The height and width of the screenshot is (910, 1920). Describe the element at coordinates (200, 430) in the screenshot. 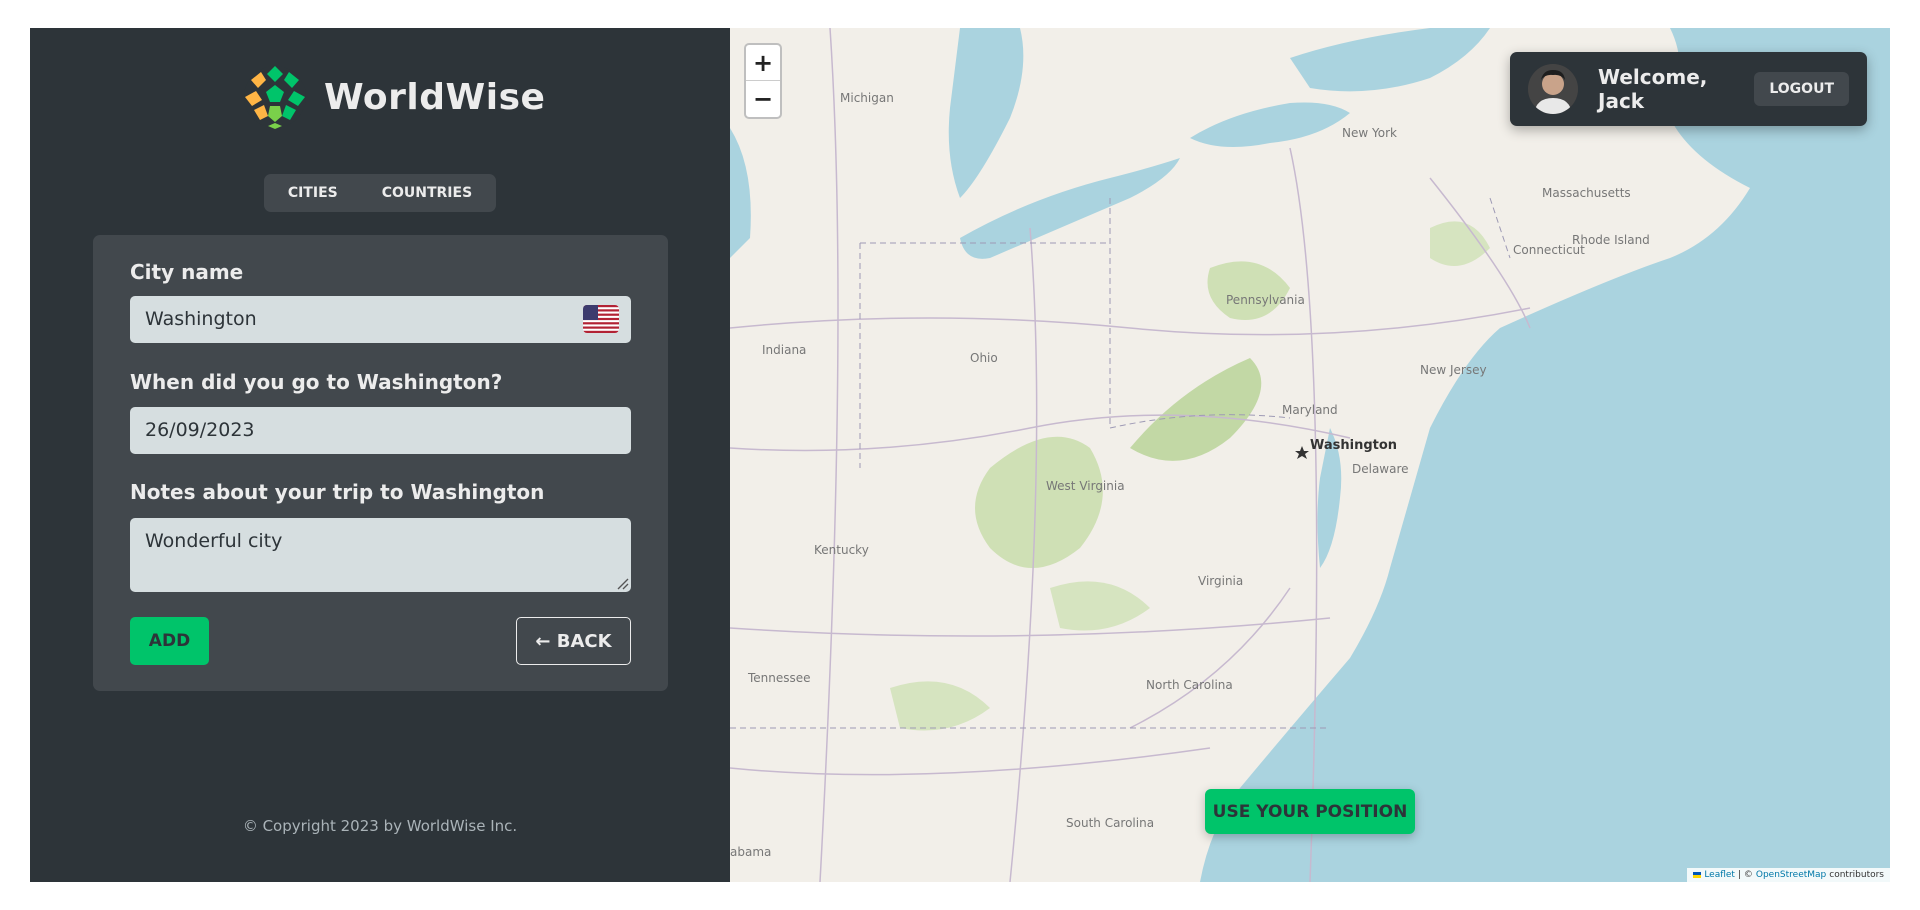

I see `date-value: 26/09/2023` at that location.